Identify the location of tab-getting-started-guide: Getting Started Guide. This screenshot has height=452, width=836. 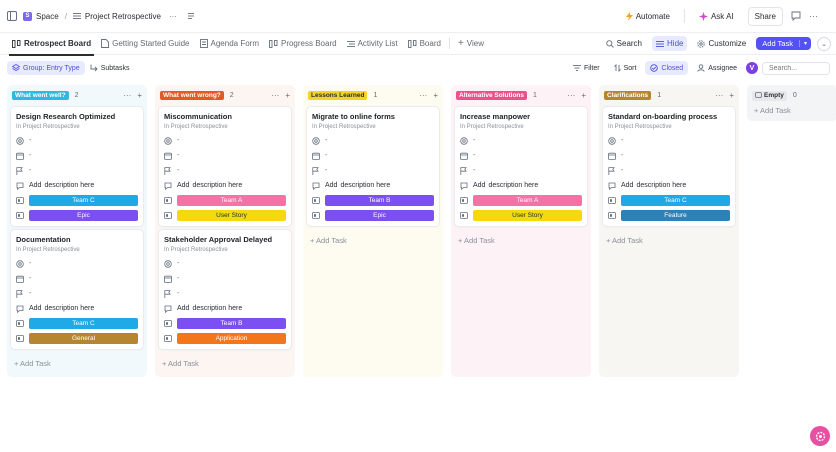
(145, 44).